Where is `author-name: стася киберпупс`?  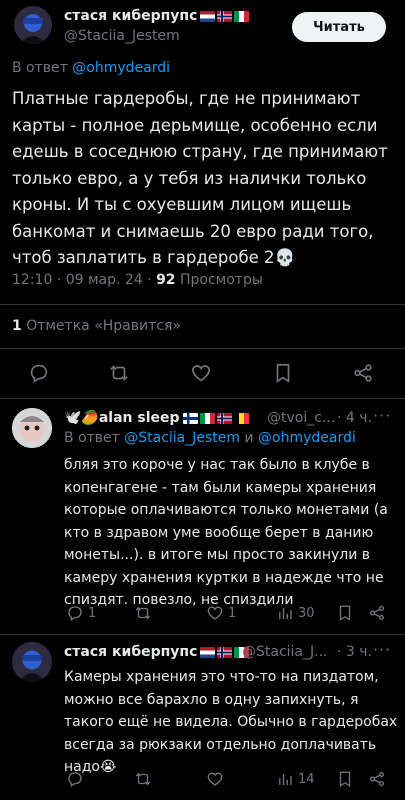 author-name: стася киберпупс is located at coordinates (157, 16).